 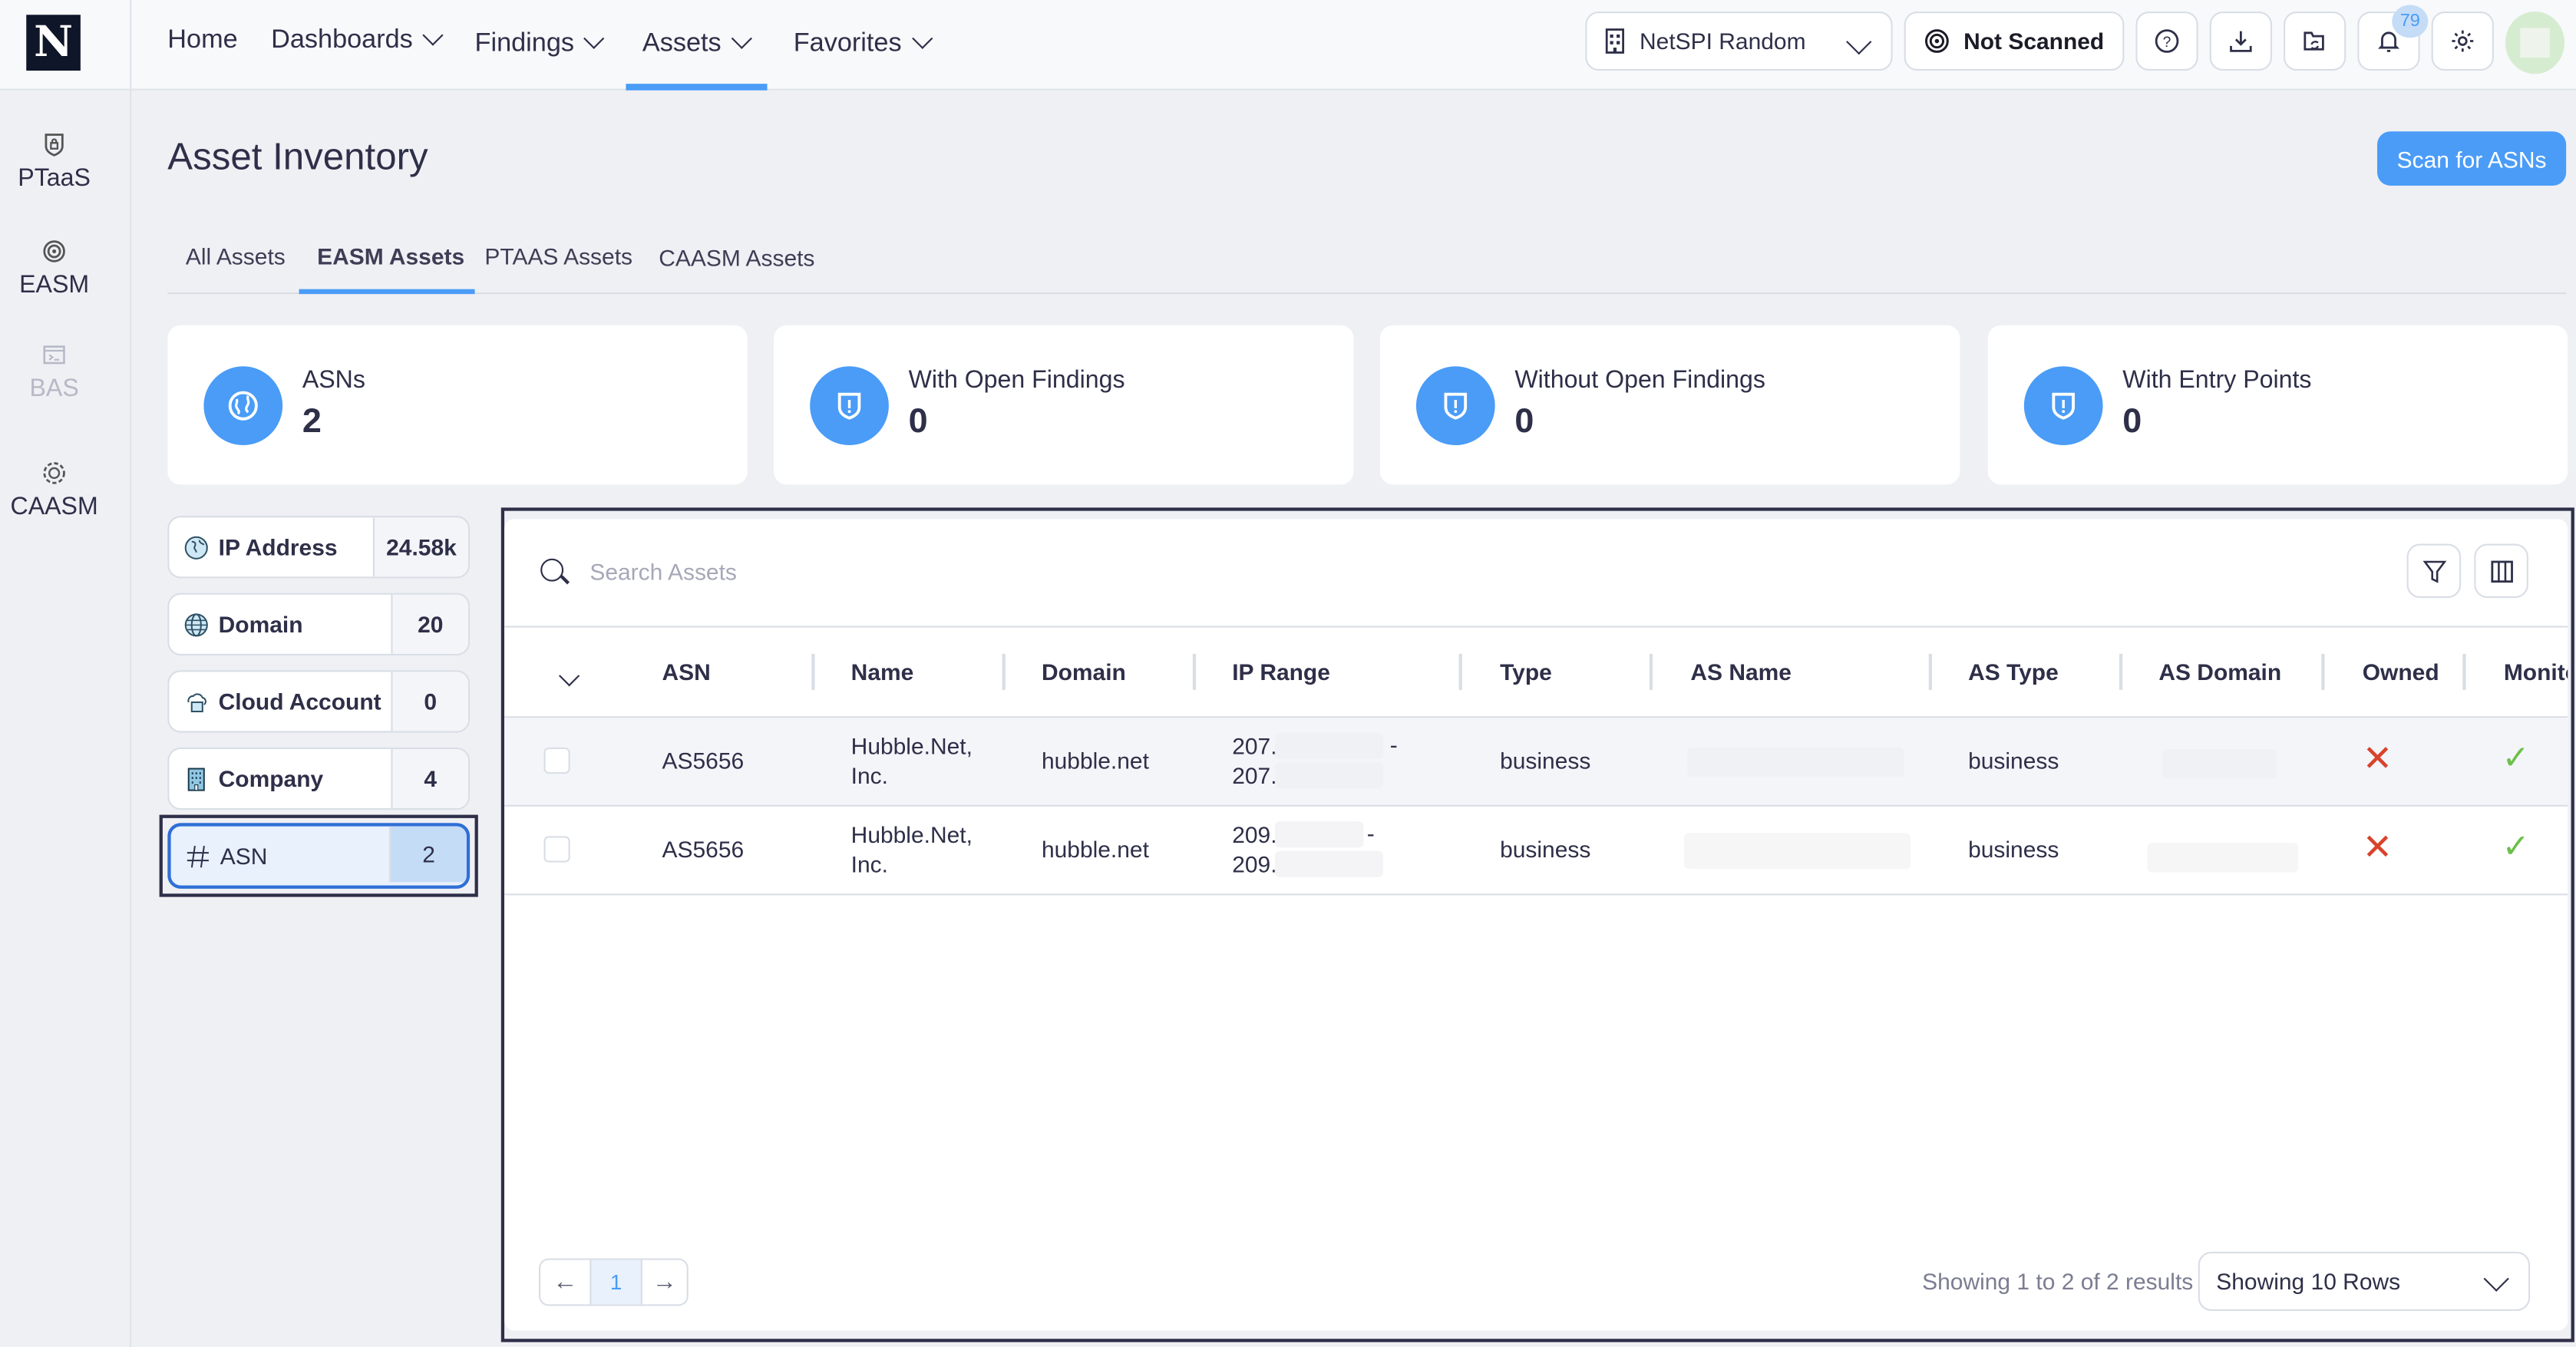 I want to click on nav-favorites: Favorites, so click(x=863, y=44).